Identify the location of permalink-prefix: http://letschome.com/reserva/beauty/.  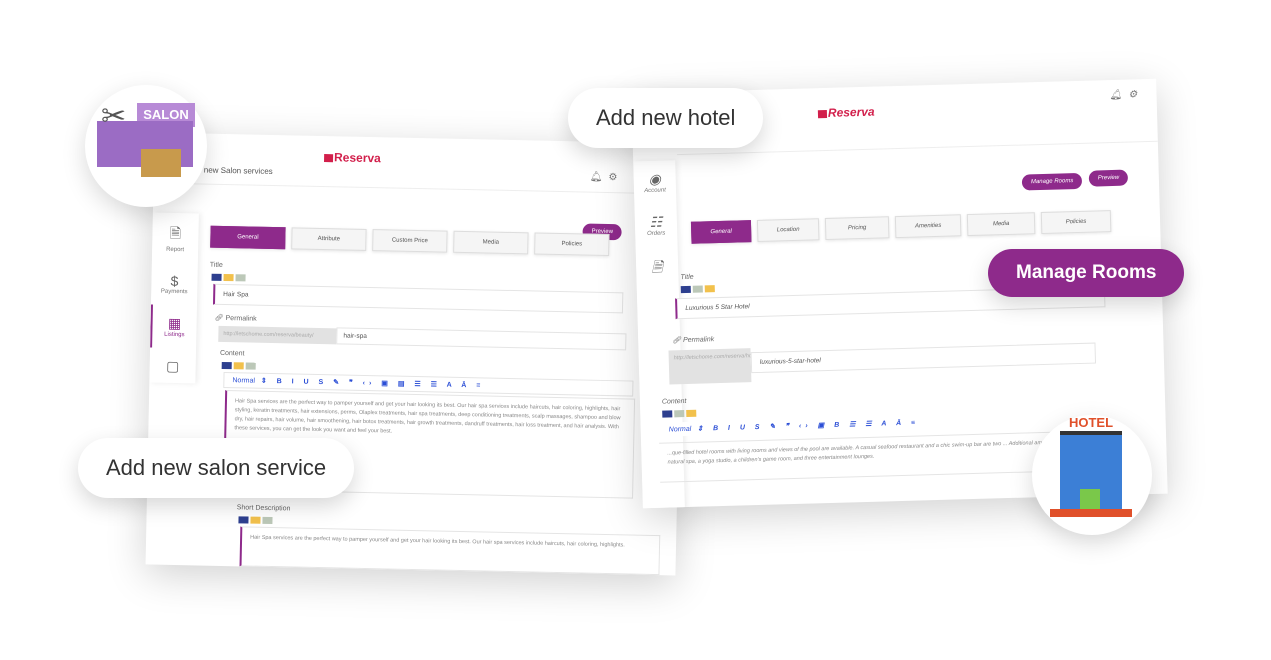
(277, 335).